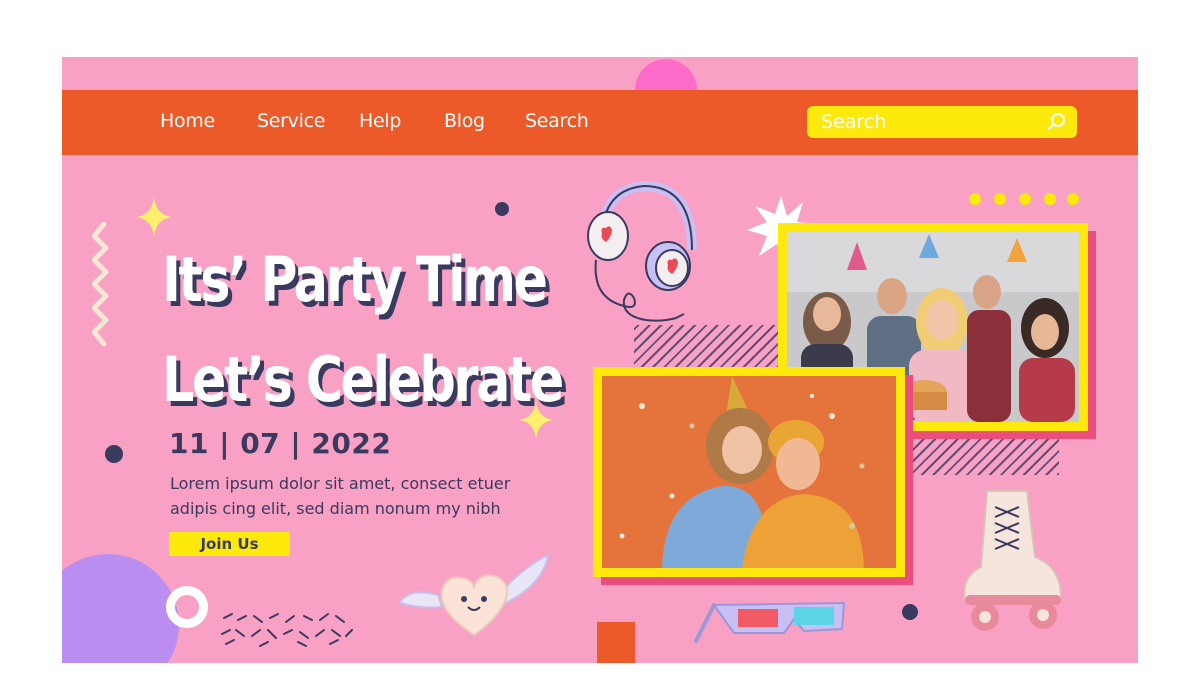 The height and width of the screenshot is (700, 1200). I want to click on navbar: Home Service Help Blog Search, so click(600, 122).